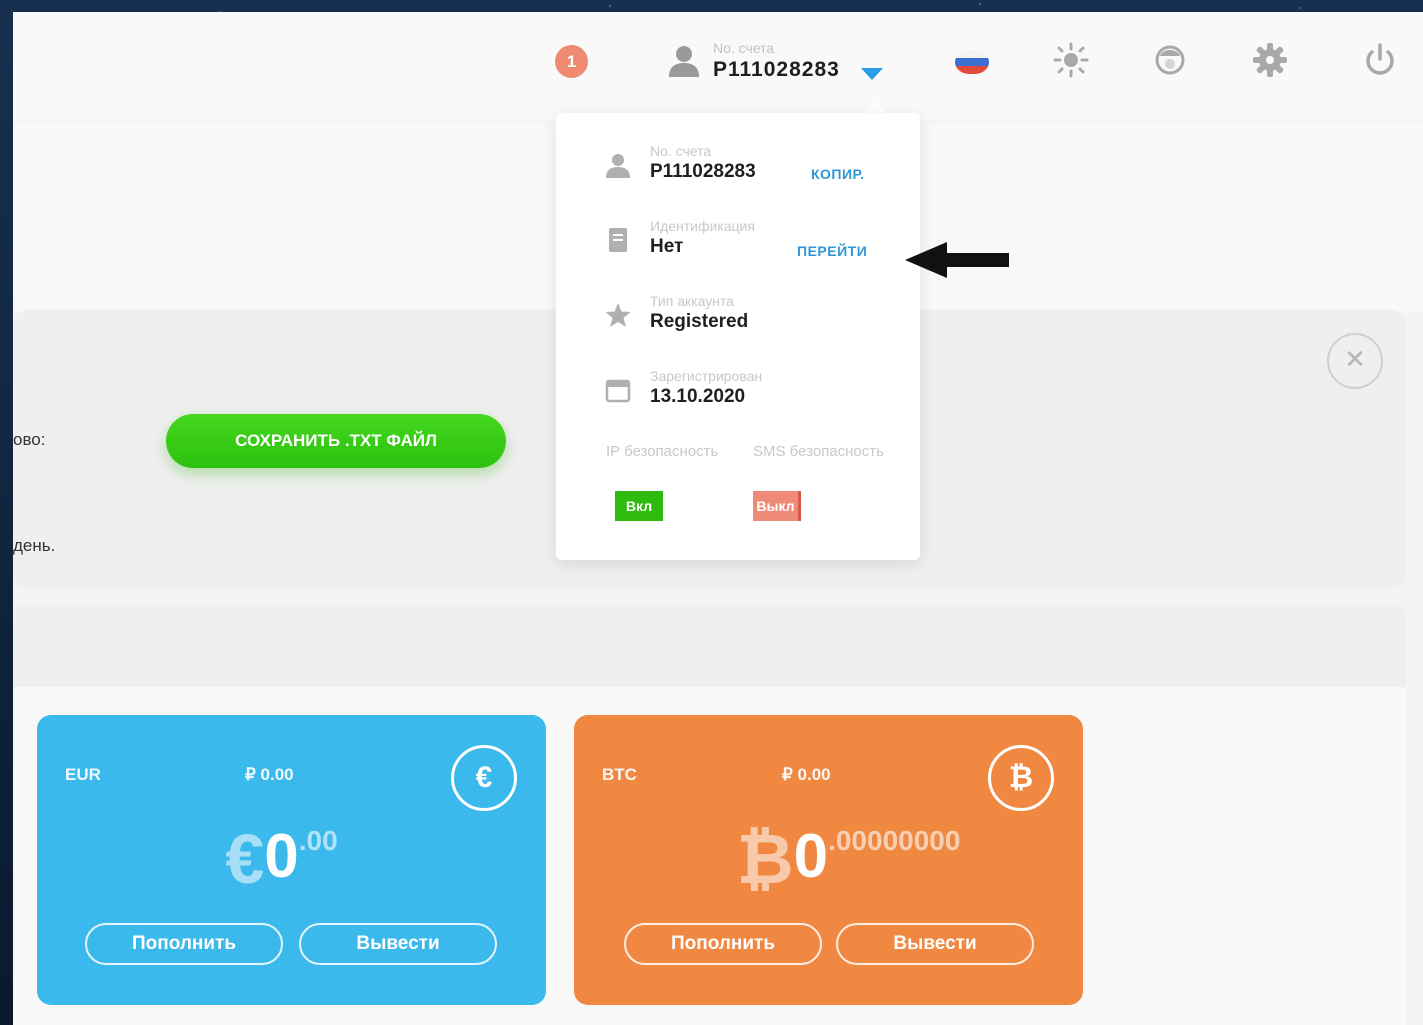  I want to click on close-icon: ✕, so click(1355, 361).